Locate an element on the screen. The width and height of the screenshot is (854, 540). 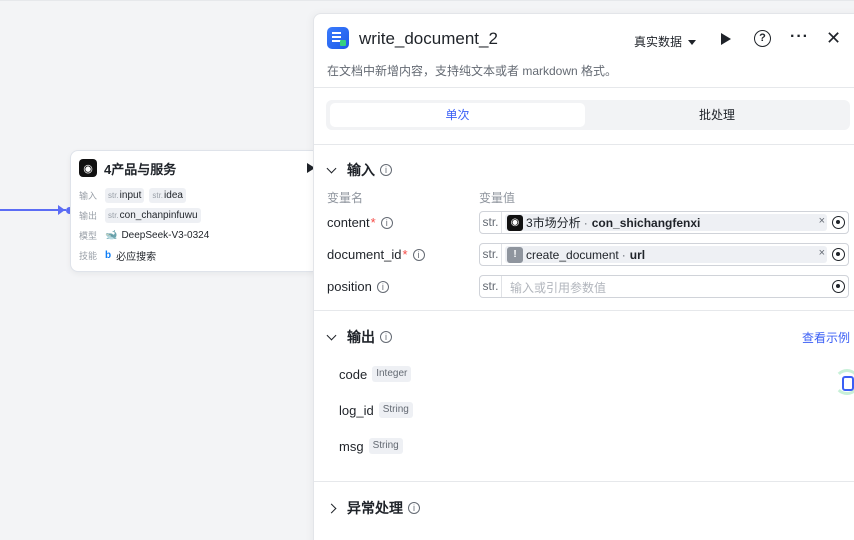
close-icon: ✕ is located at coordinates (833, 38).